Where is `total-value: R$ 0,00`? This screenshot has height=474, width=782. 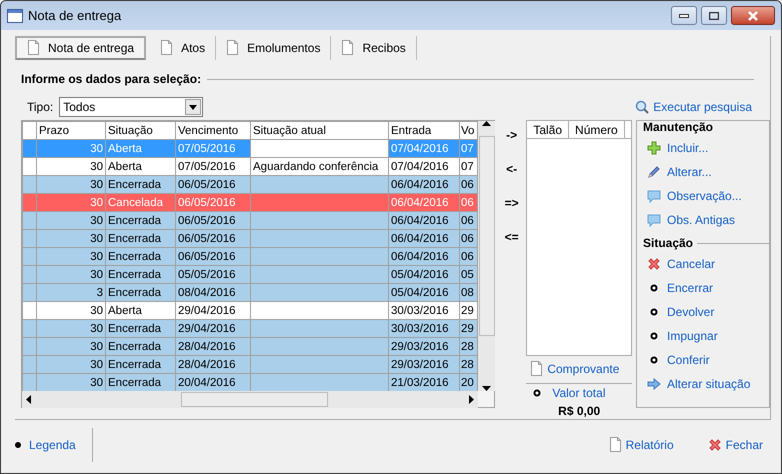
total-value: R$ 0,00 is located at coordinates (579, 411).